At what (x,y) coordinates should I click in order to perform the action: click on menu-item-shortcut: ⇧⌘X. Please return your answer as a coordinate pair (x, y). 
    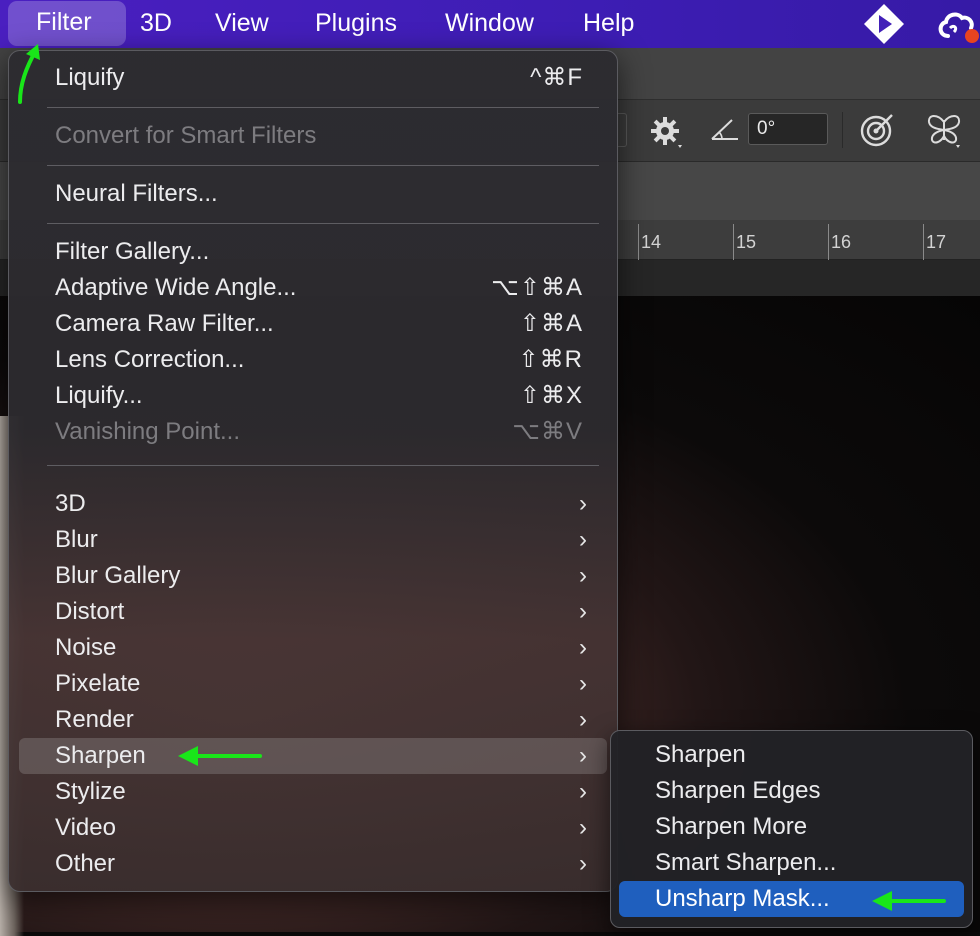
    Looking at the image, I should click on (551, 395).